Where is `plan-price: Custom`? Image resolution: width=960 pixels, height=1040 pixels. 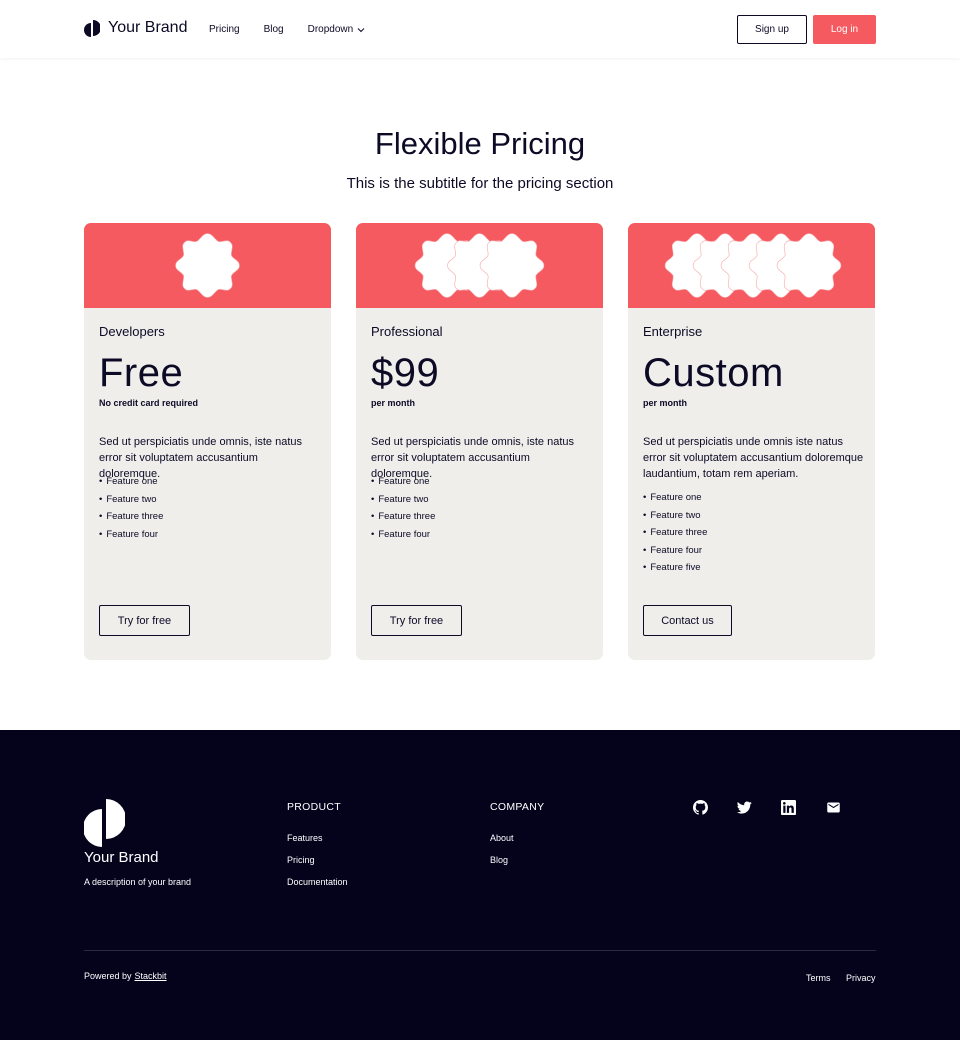 plan-price: Custom is located at coordinates (713, 373).